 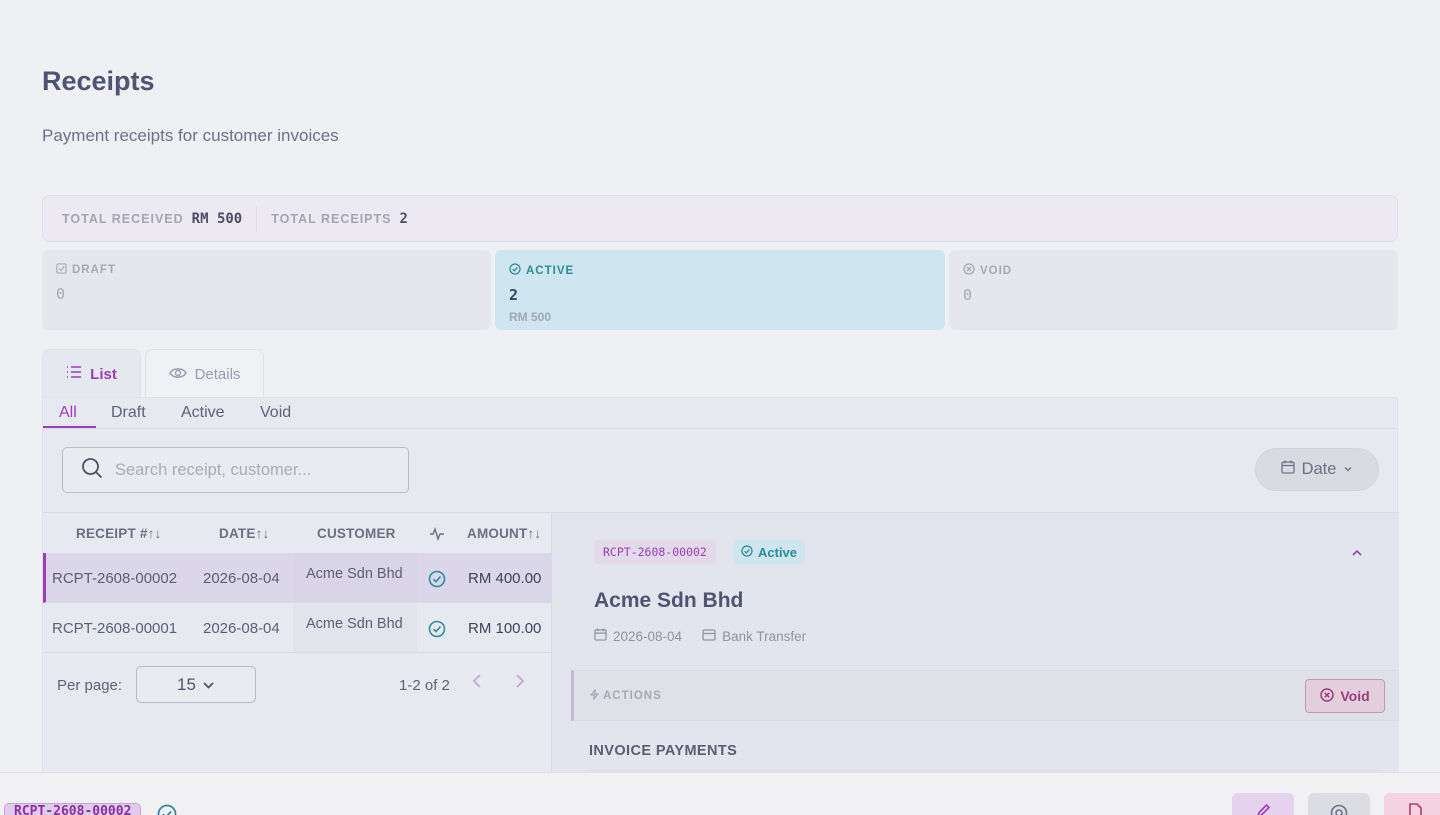 What do you see at coordinates (497, 533) in the screenshot?
I see `col-header-amount-label: AMOUNT` at bounding box center [497, 533].